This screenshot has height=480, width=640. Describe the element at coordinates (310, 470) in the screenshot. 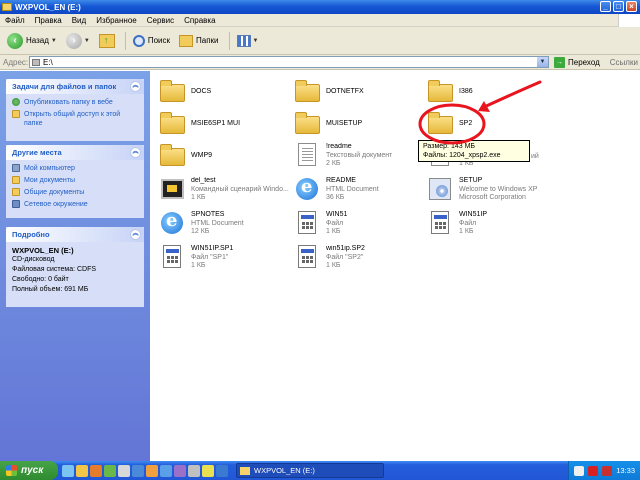

I see `taskbar-window-button: WXPVOL_EN (E:)` at that location.